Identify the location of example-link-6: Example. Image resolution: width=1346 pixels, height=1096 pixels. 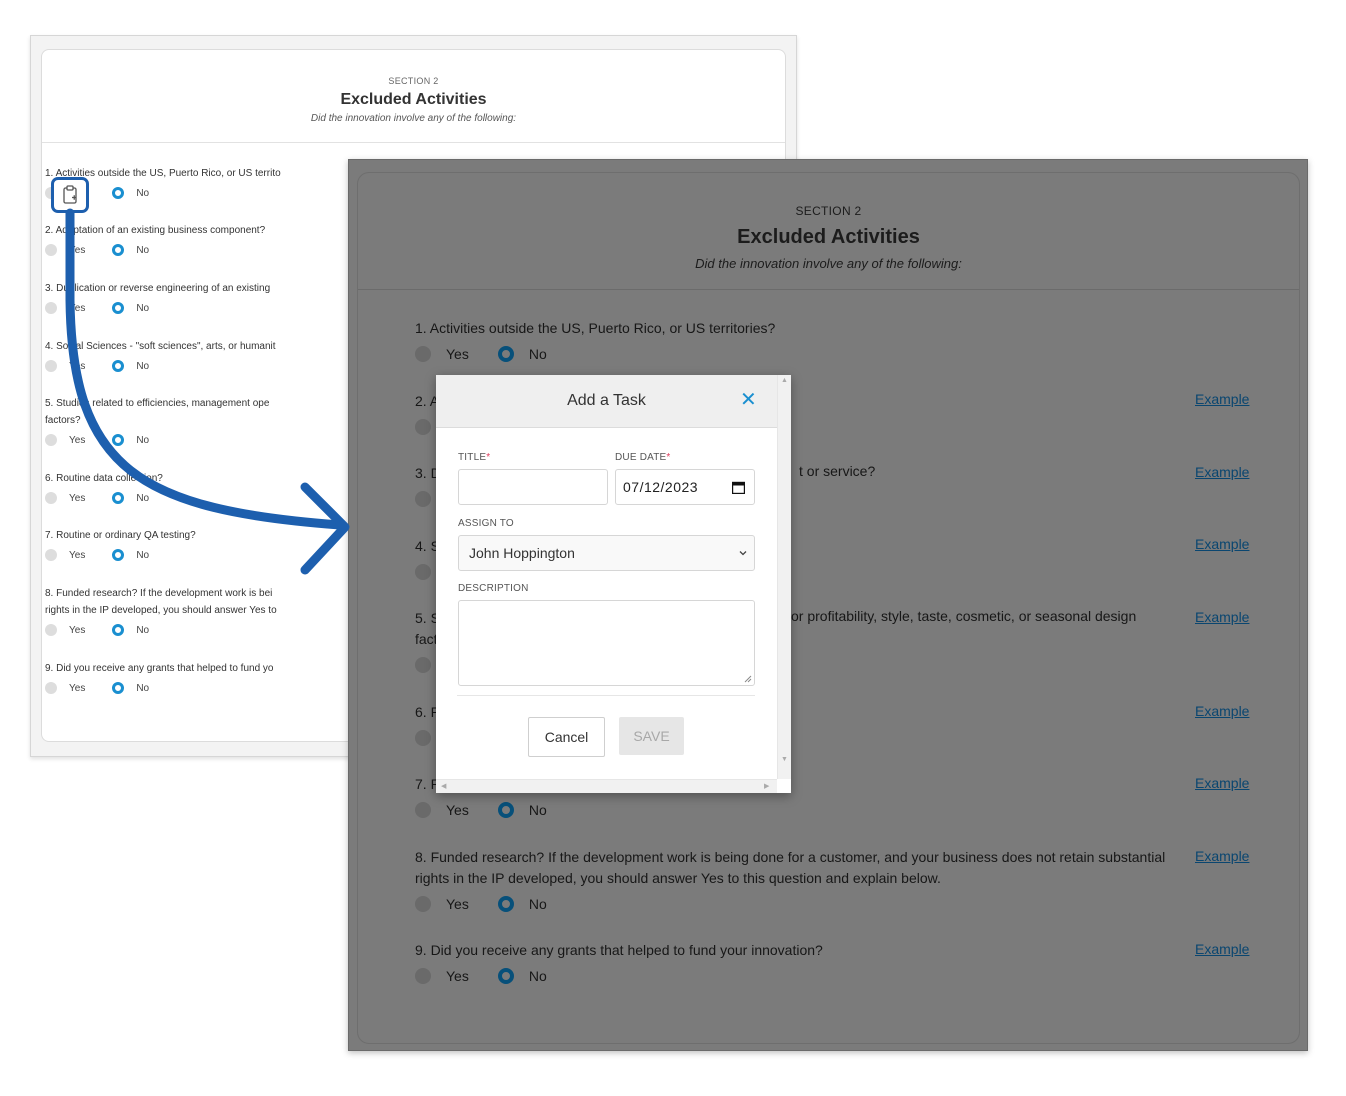
(1222, 711).